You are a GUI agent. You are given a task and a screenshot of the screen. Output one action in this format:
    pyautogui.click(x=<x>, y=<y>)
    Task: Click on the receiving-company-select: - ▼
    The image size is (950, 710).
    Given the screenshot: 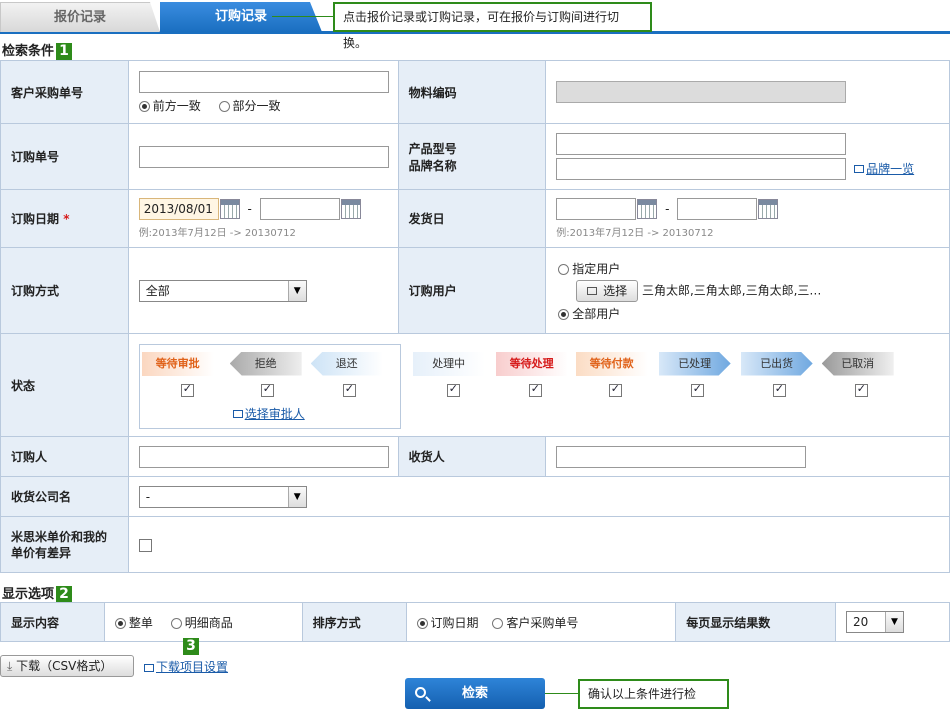 What is the action you would take?
    pyautogui.click(x=222, y=496)
    